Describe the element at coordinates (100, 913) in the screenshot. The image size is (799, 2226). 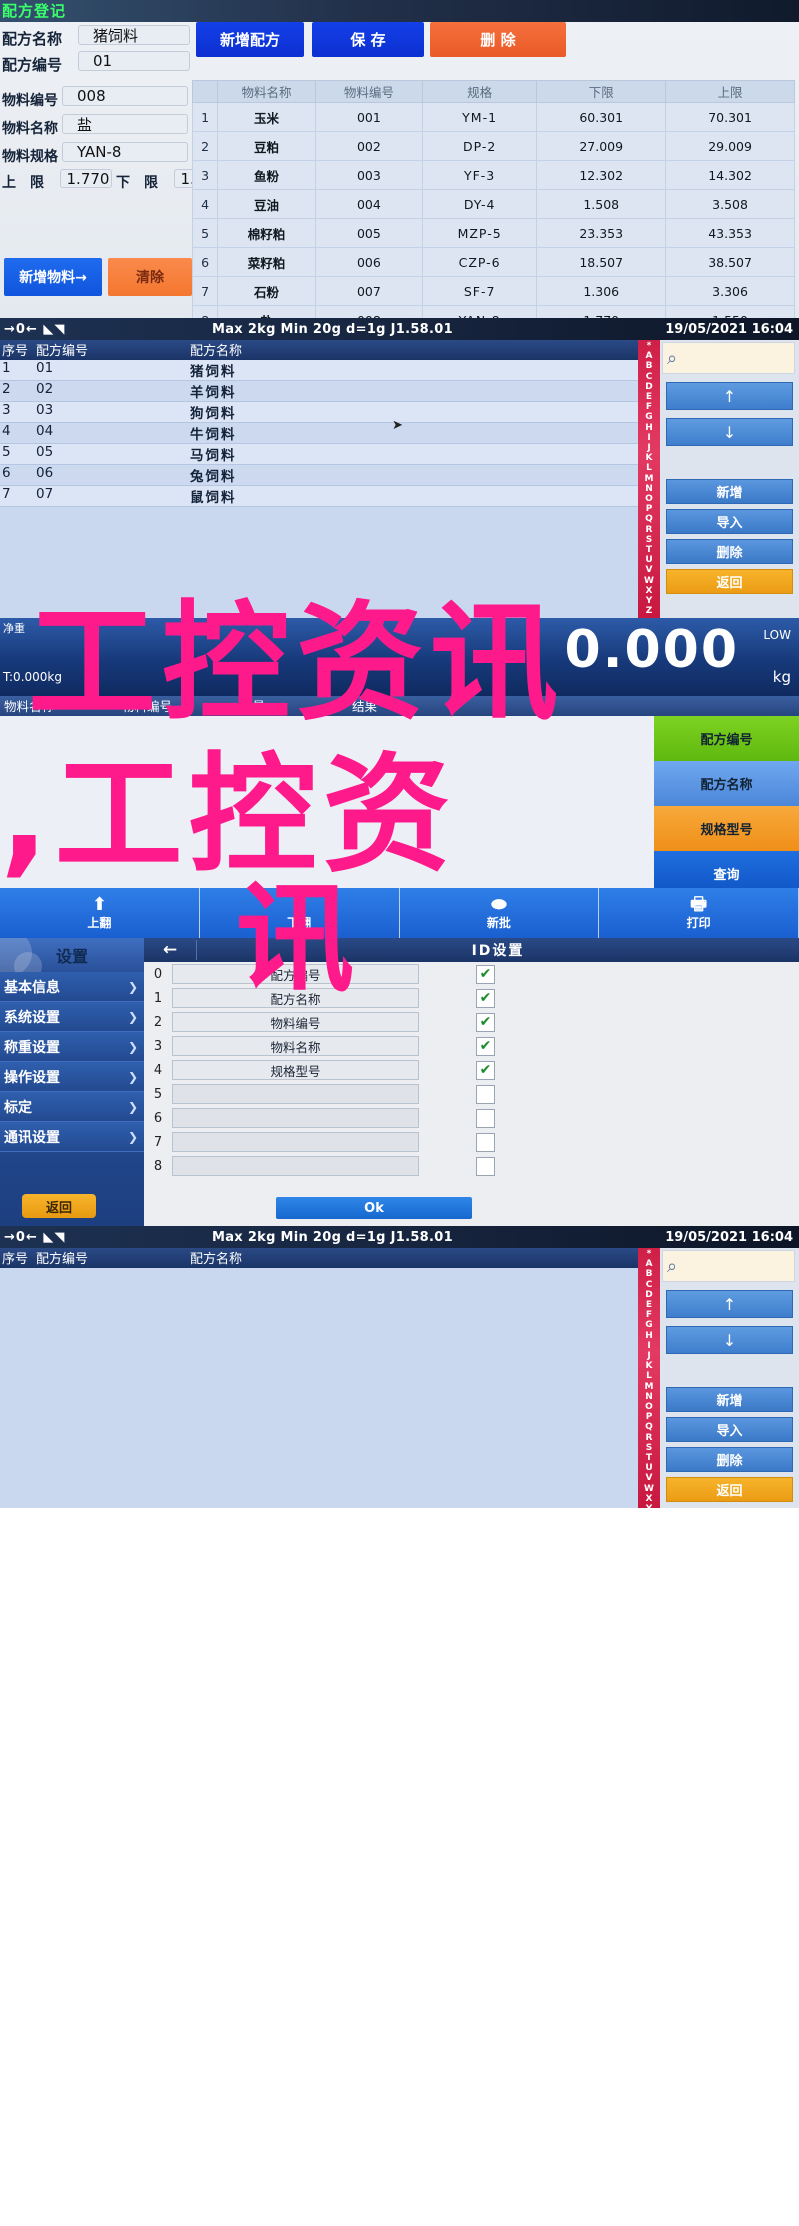
I see `toolbar-button: ⬆ 上翻` at that location.